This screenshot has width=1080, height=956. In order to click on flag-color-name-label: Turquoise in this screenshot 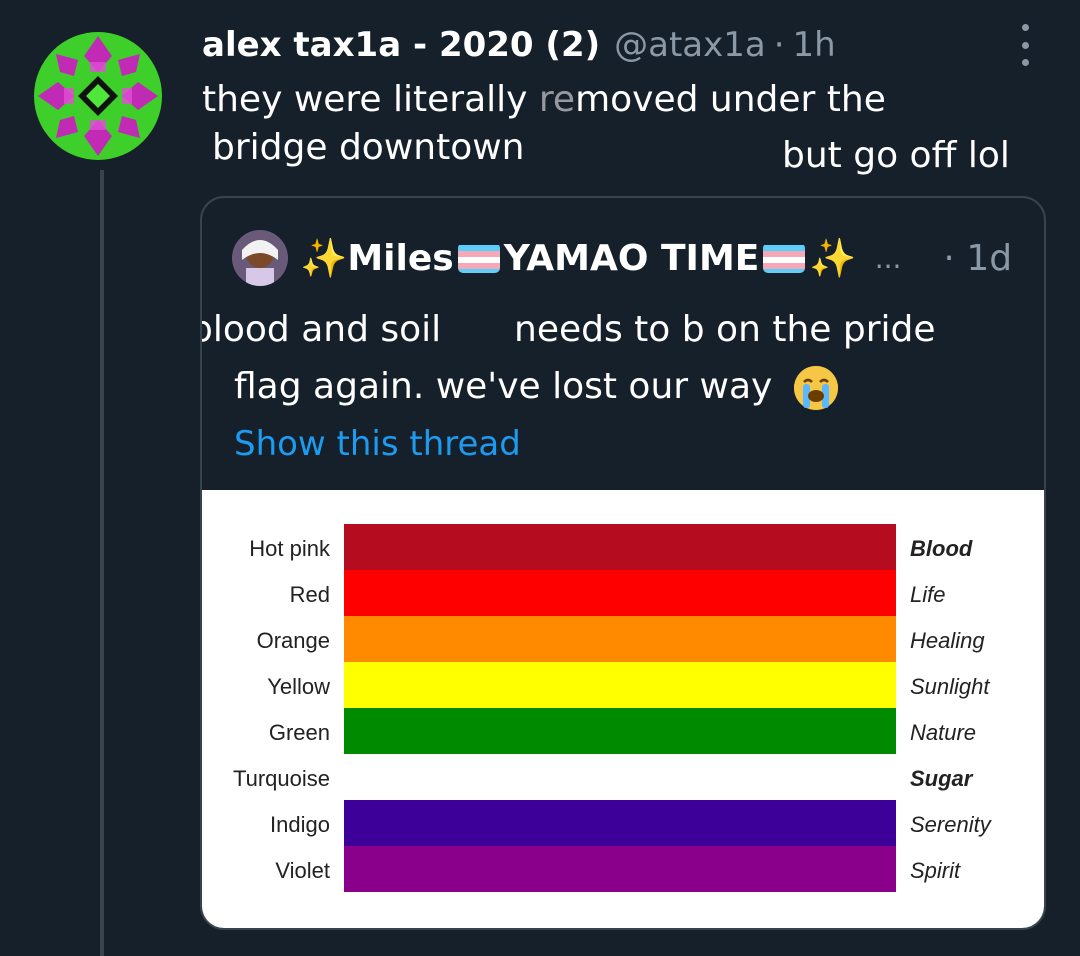, I will do `click(281, 778)`.